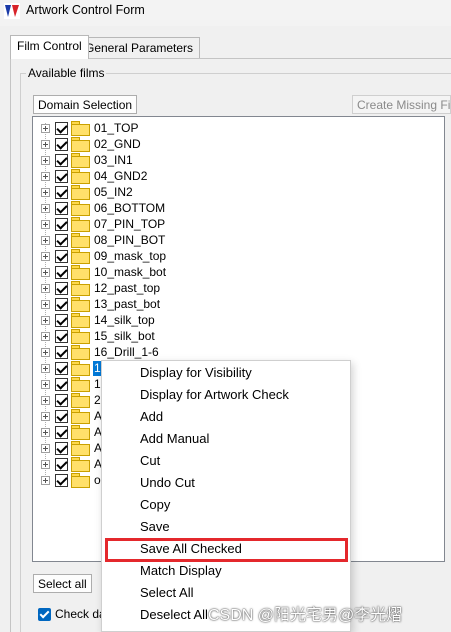 Image resolution: width=451 pixels, height=632 pixels. What do you see at coordinates (167, 483) in the screenshot?
I see `menu-item: Undo Cut` at bounding box center [167, 483].